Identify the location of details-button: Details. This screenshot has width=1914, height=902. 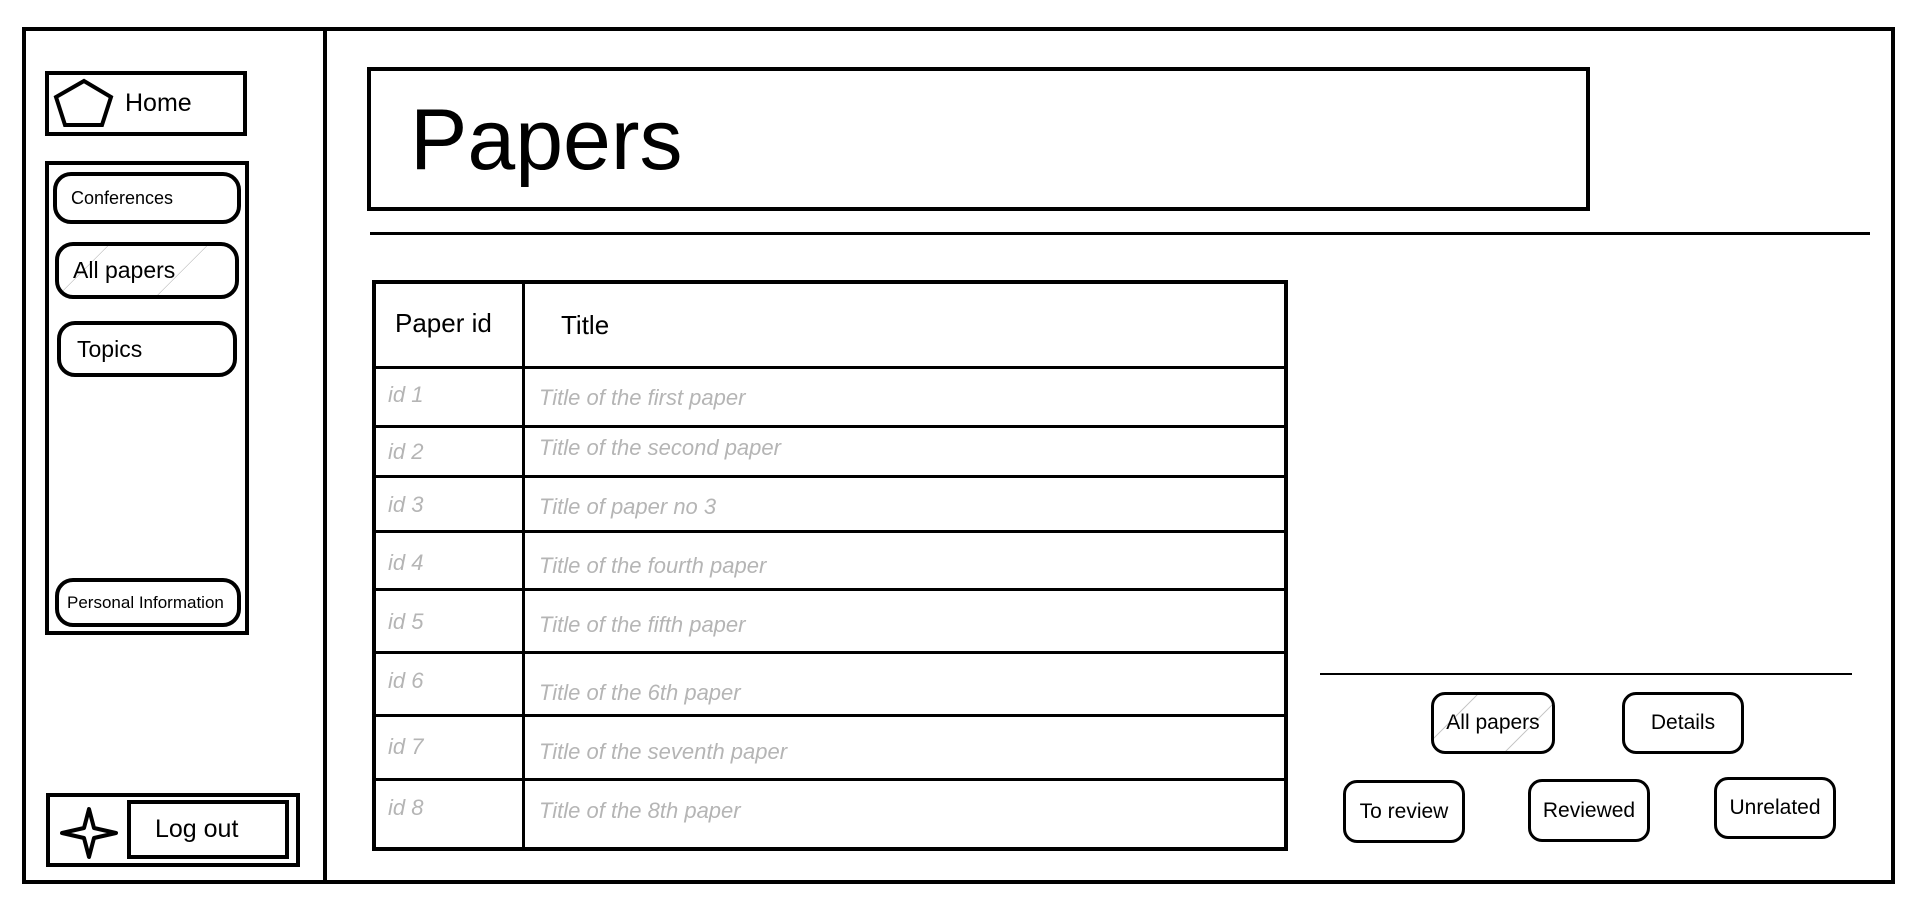
(1683, 723).